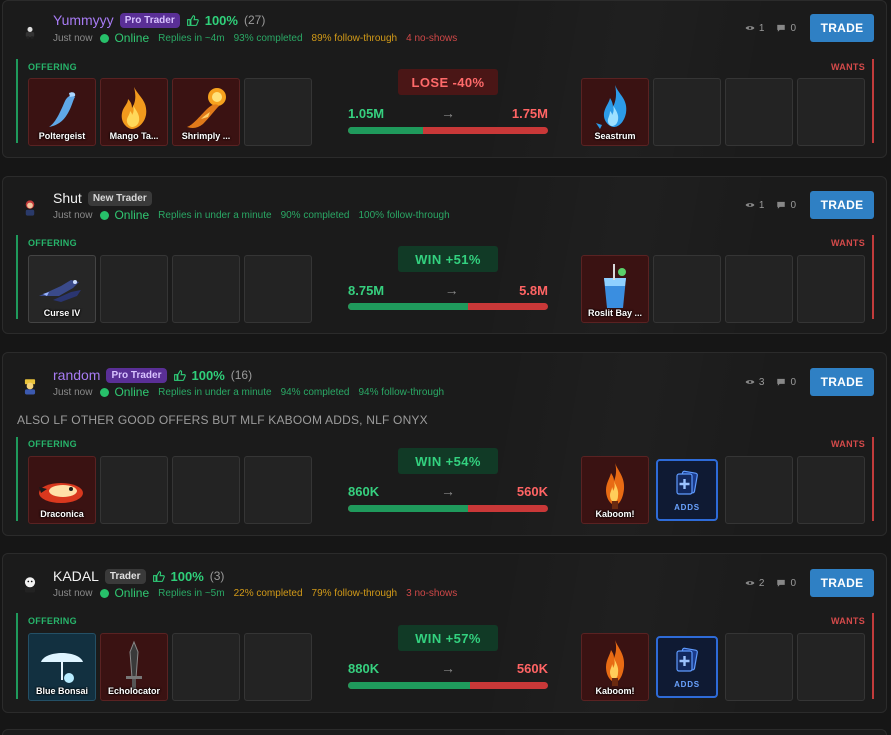 The image size is (891, 735). Describe the element at coordinates (404, 215) in the screenshot. I see `follow-through-rate: 100% follow-through` at that location.